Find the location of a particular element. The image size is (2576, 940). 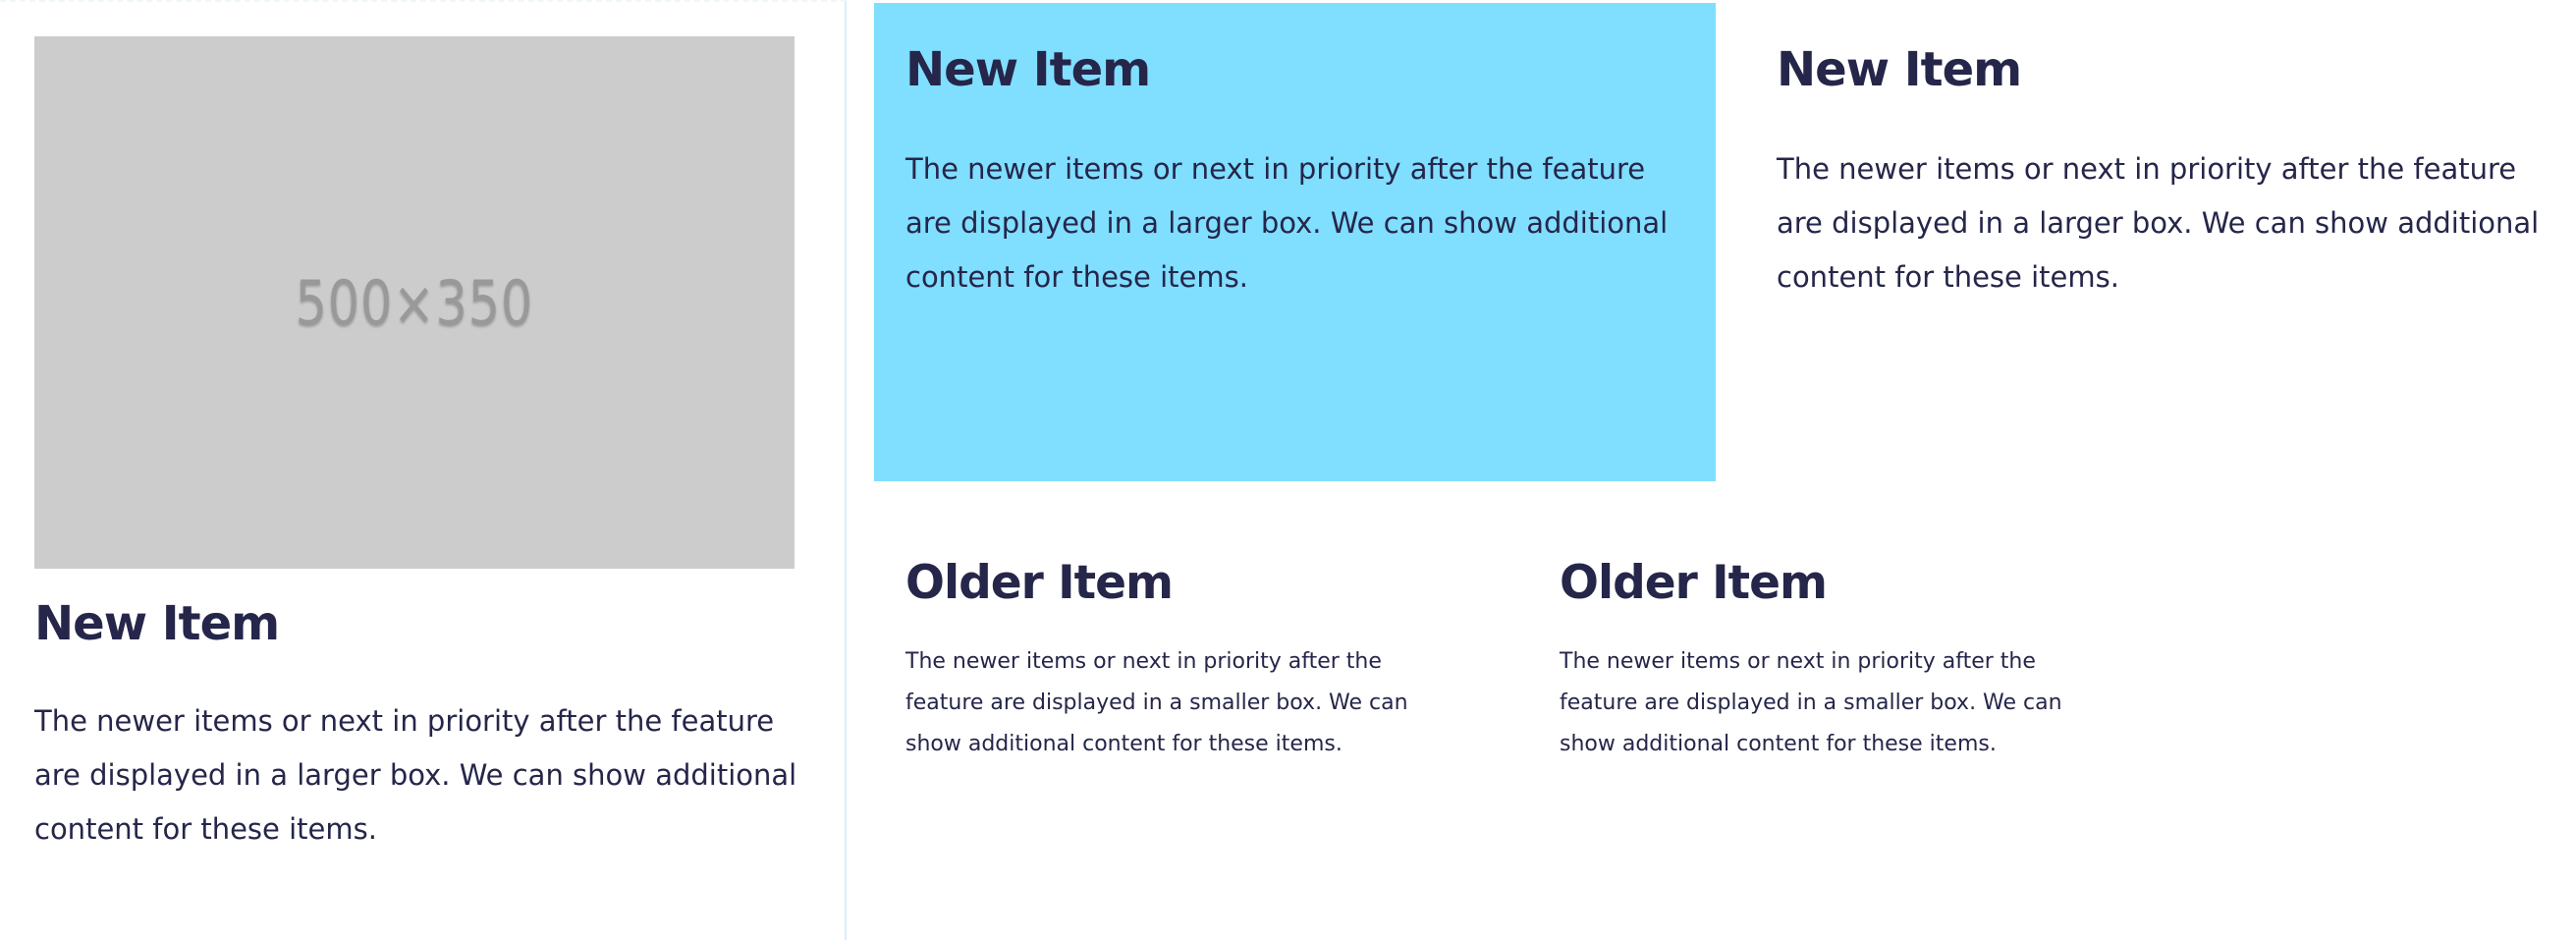

feature-item-title: New Item is located at coordinates (157, 623).